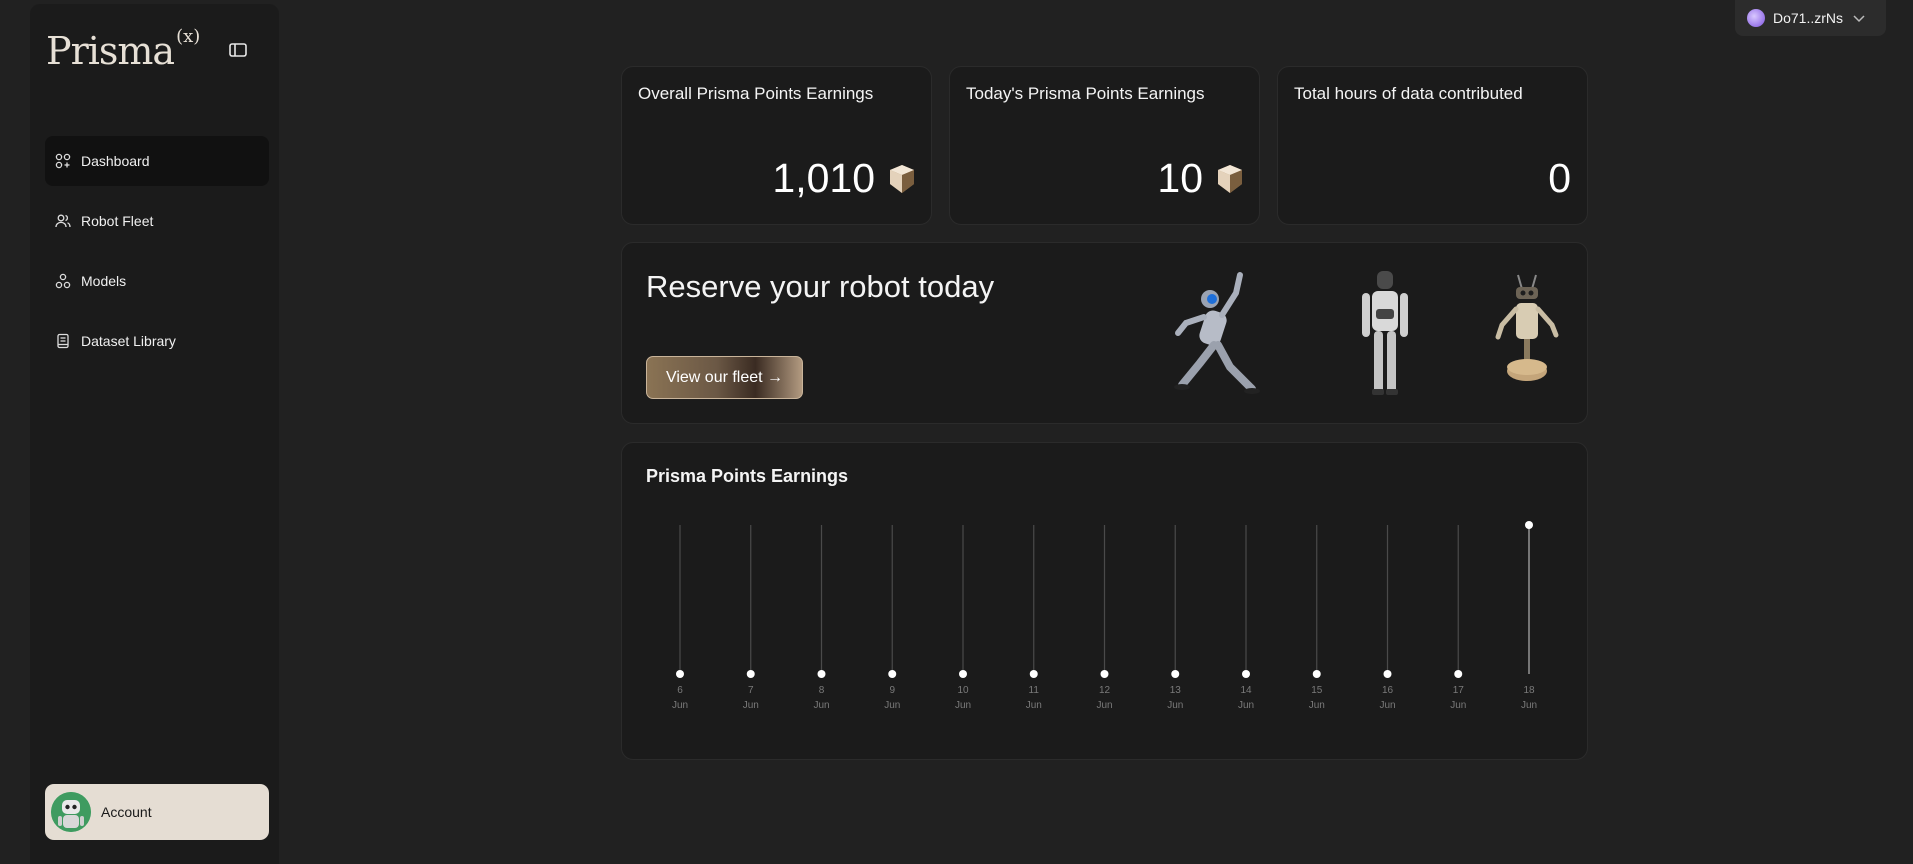 The height and width of the screenshot is (864, 1913). What do you see at coordinates (104, 281) in the screenshot?
I see `sidebar-item-label: Models` at bounding box center [104, 281].